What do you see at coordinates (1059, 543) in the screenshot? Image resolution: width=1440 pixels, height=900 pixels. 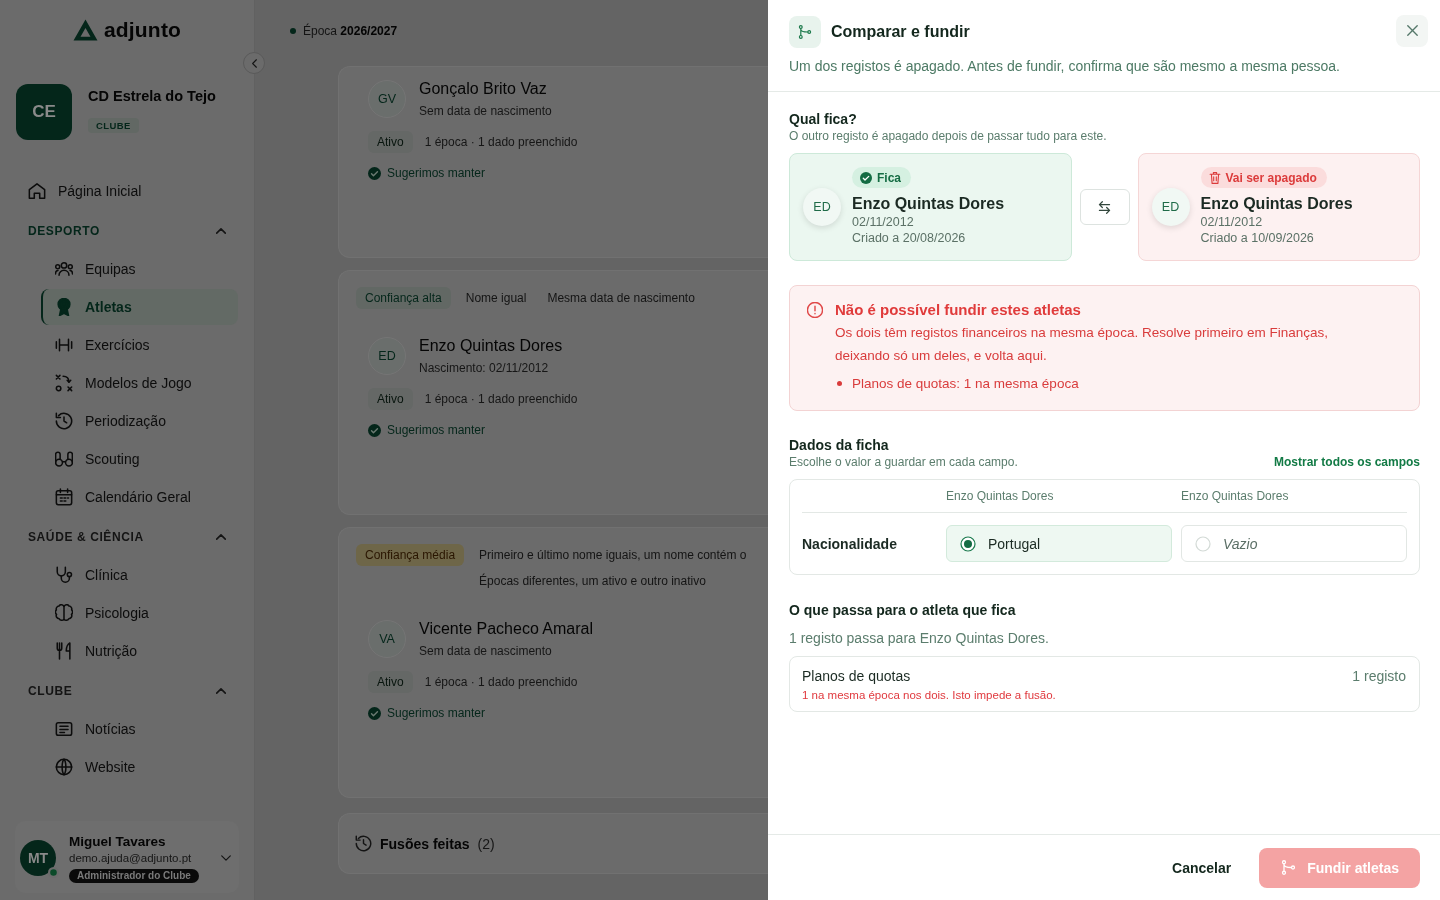 I see `value-option: Portugal` at bounding box center [1059, 543].